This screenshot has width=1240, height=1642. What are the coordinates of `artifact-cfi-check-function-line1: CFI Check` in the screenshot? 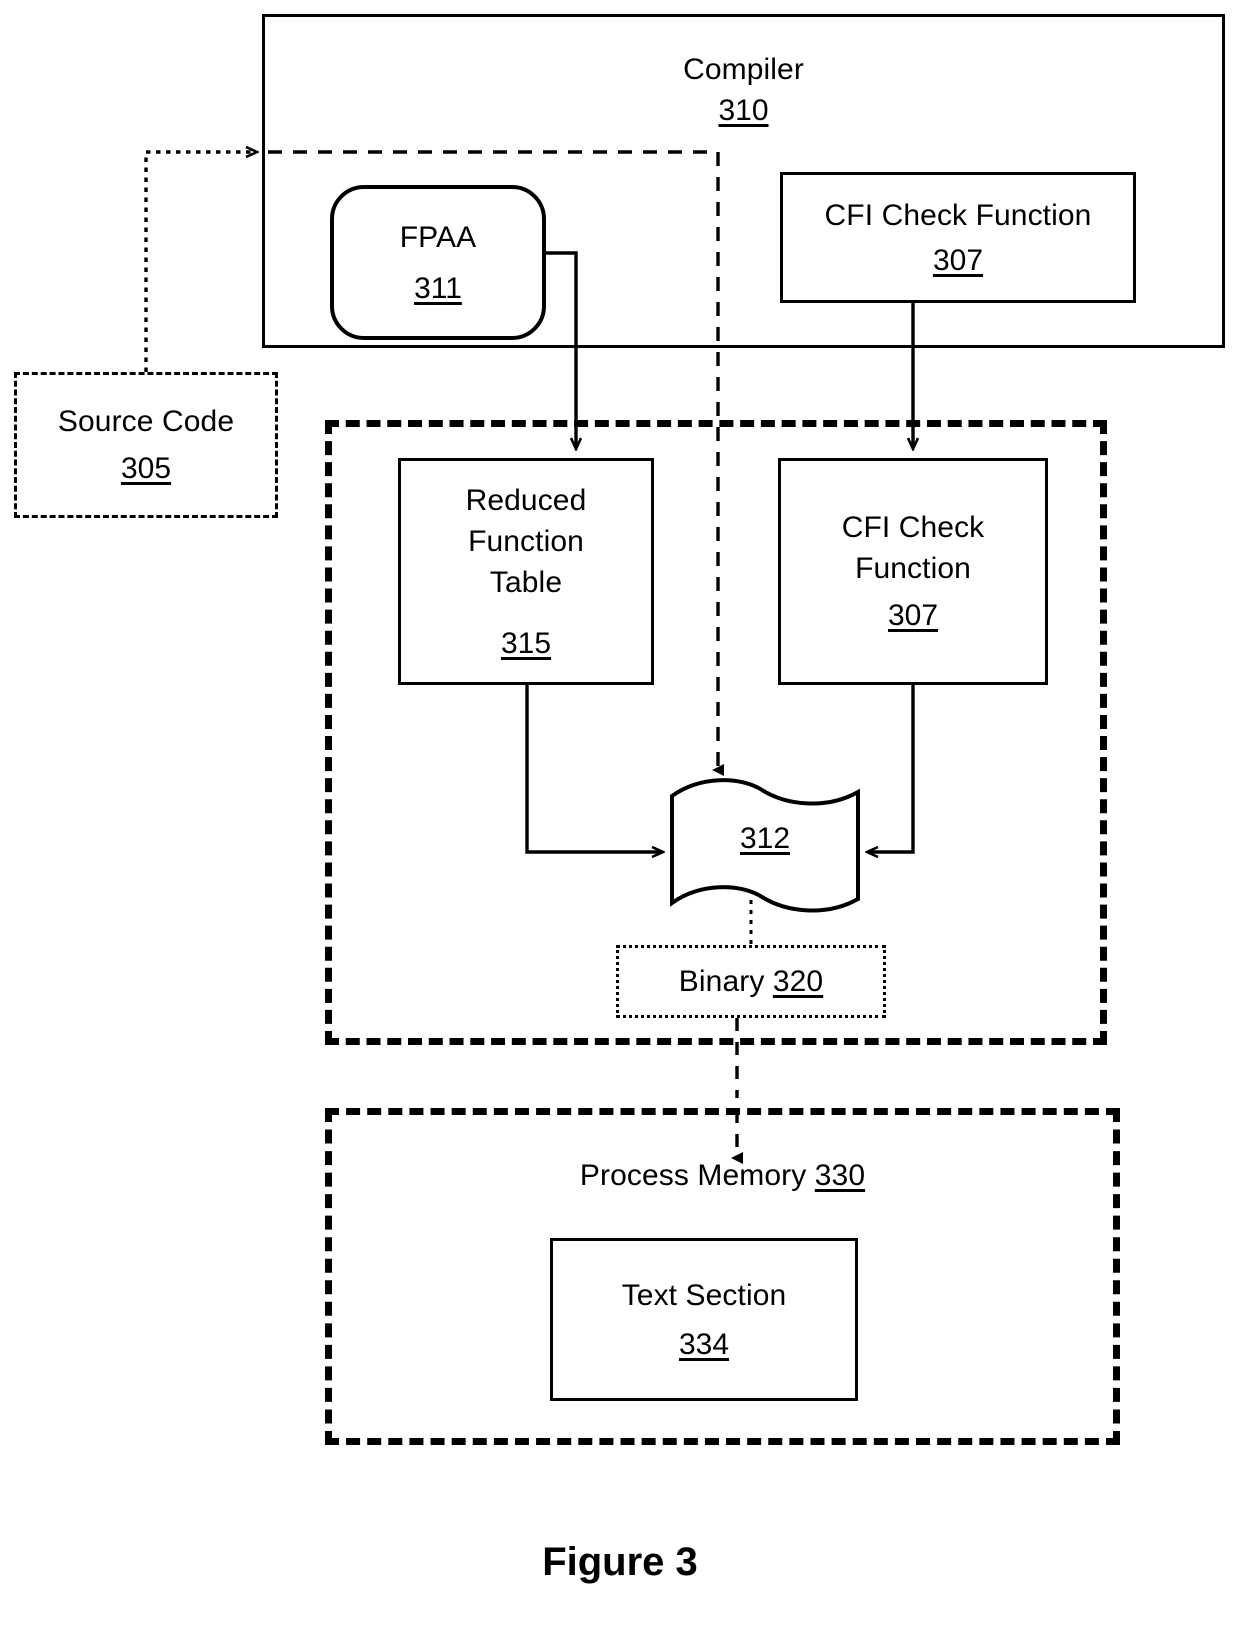 It's located at (913, 527).